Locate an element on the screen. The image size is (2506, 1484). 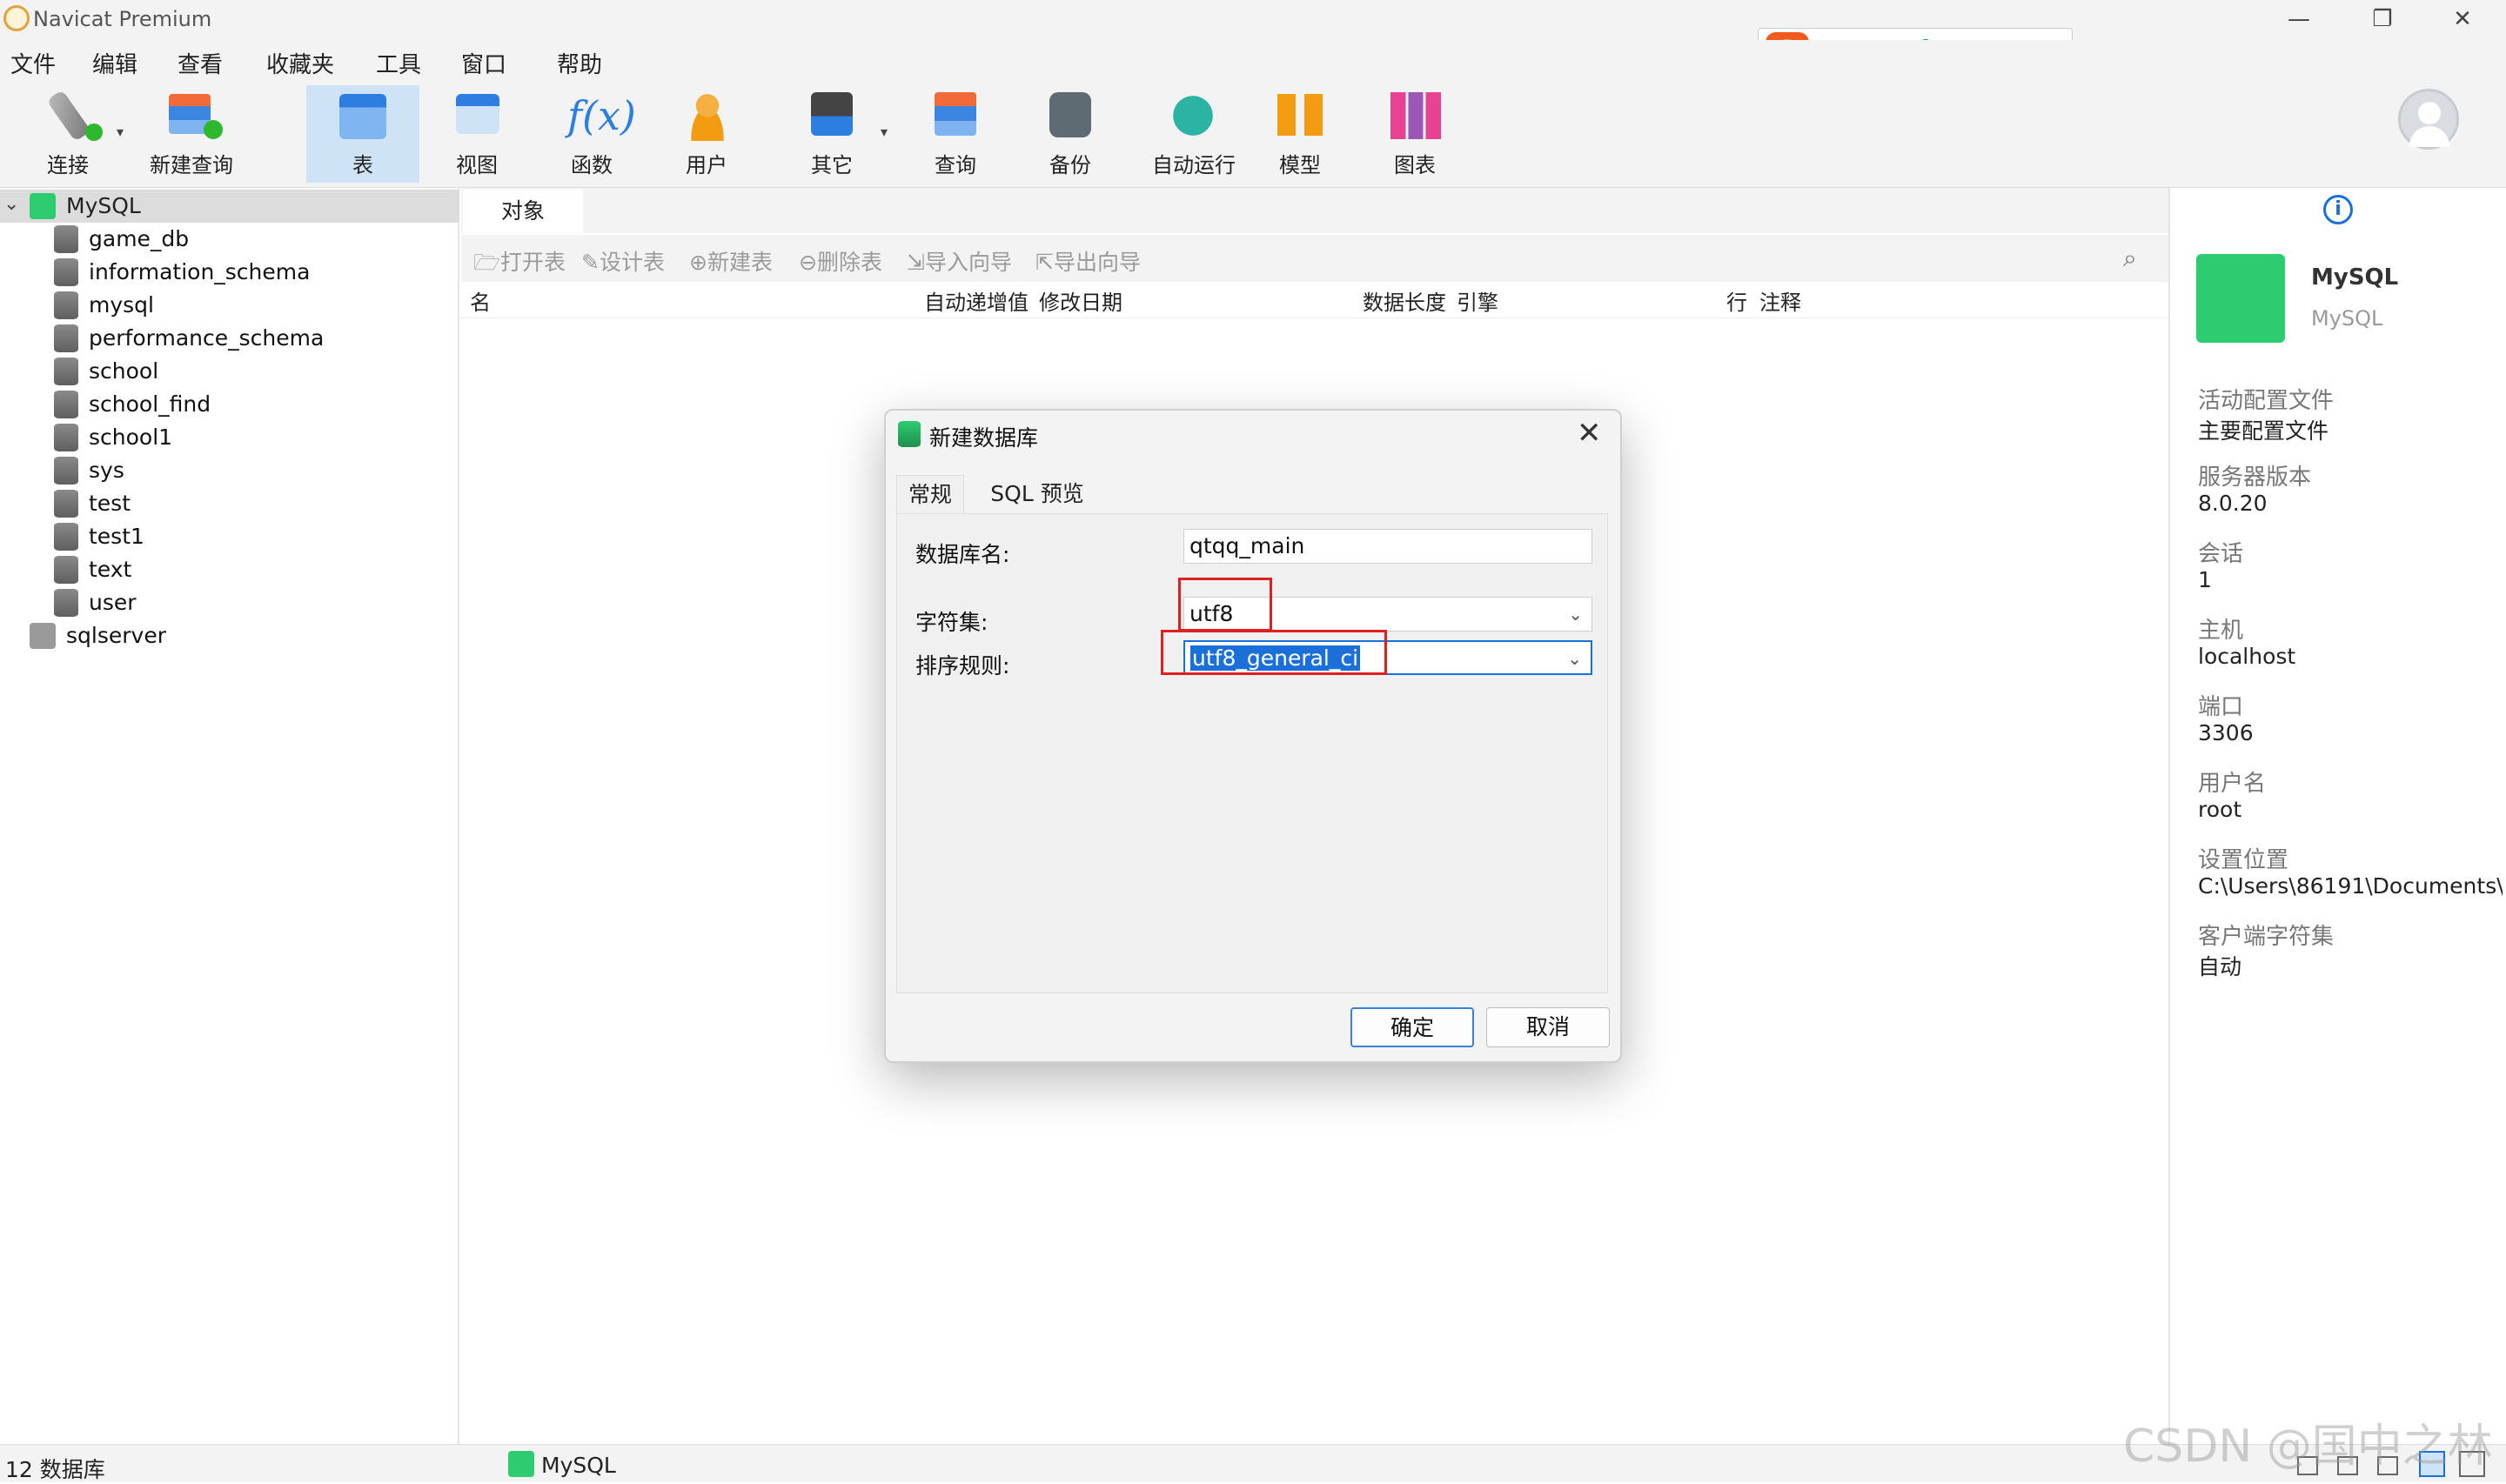
toolbar-new-query-button: 新建查询 is located at coordinates (191, 134).